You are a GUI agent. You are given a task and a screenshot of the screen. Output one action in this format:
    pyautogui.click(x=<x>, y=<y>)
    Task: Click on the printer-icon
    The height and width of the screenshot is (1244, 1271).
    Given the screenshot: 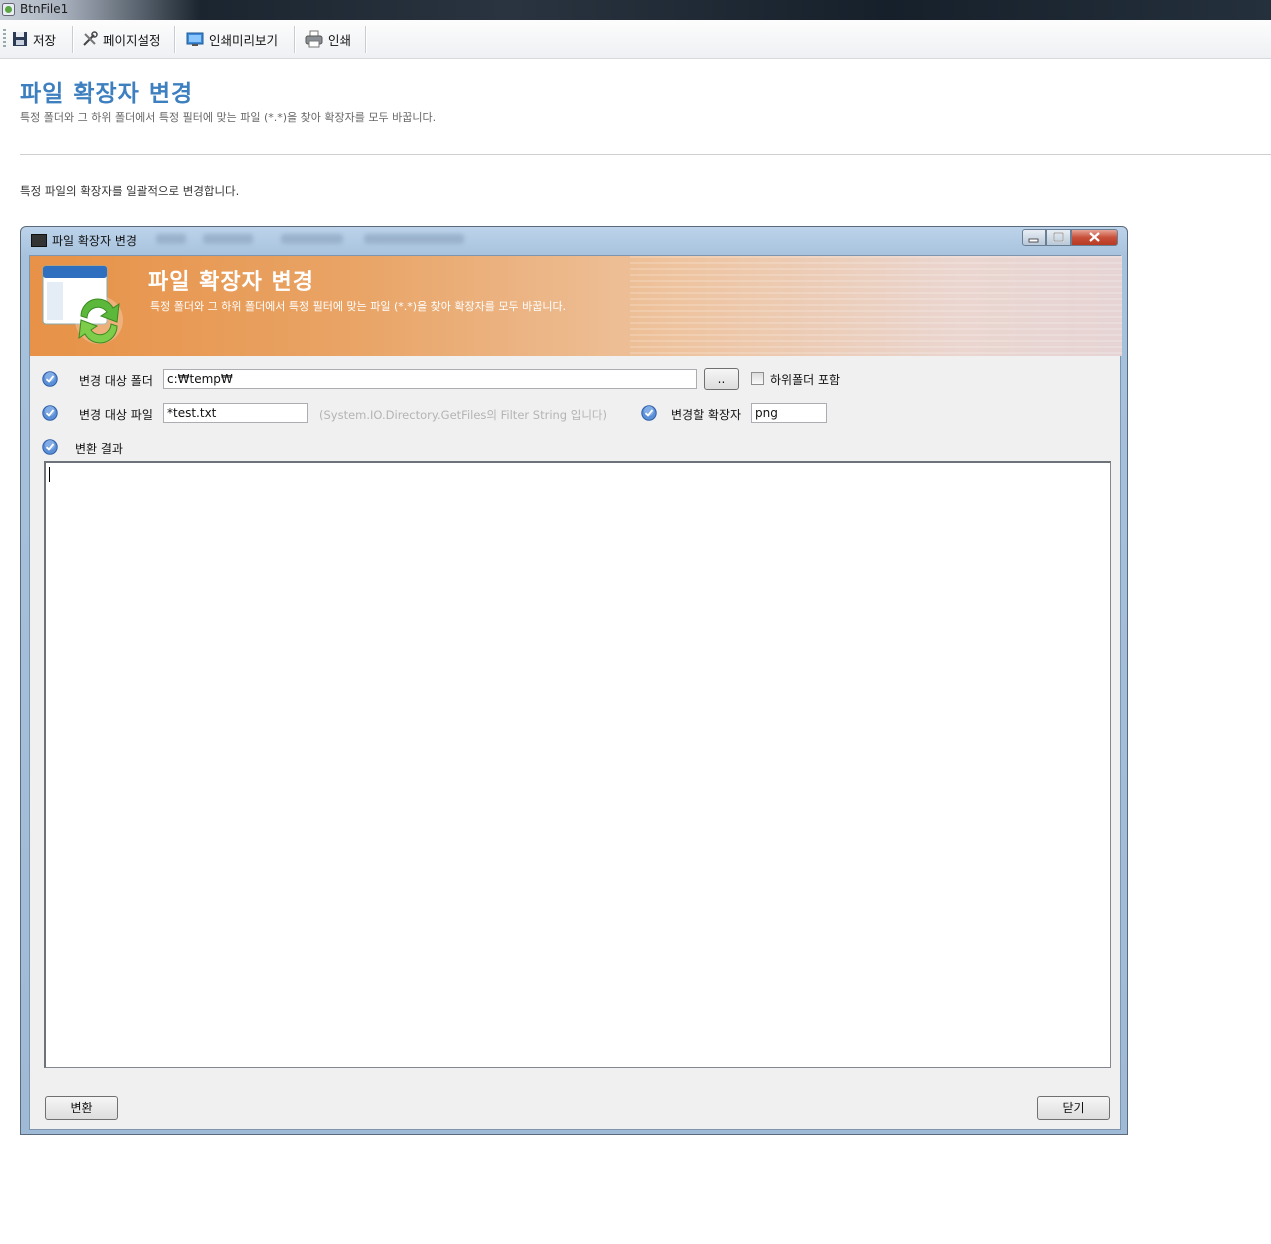 What is the action you would take?
    pyautogui.click(x=314, y=39)
    